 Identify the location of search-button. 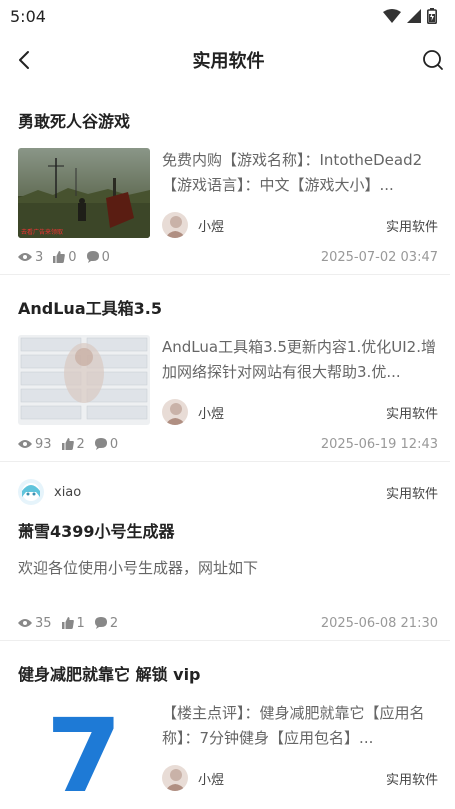
(433, 60).